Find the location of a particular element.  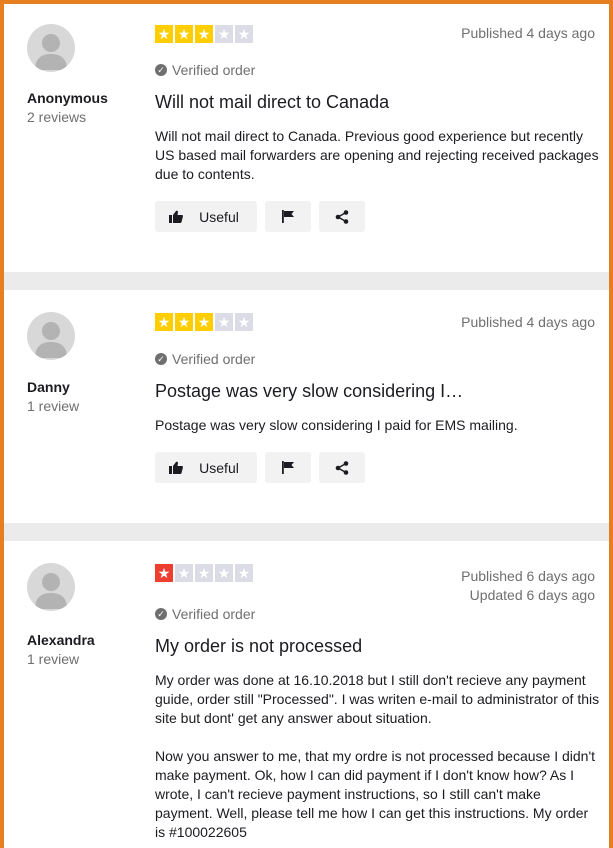

reviewer-name: Anonymous is located at coordinates (67, 98).